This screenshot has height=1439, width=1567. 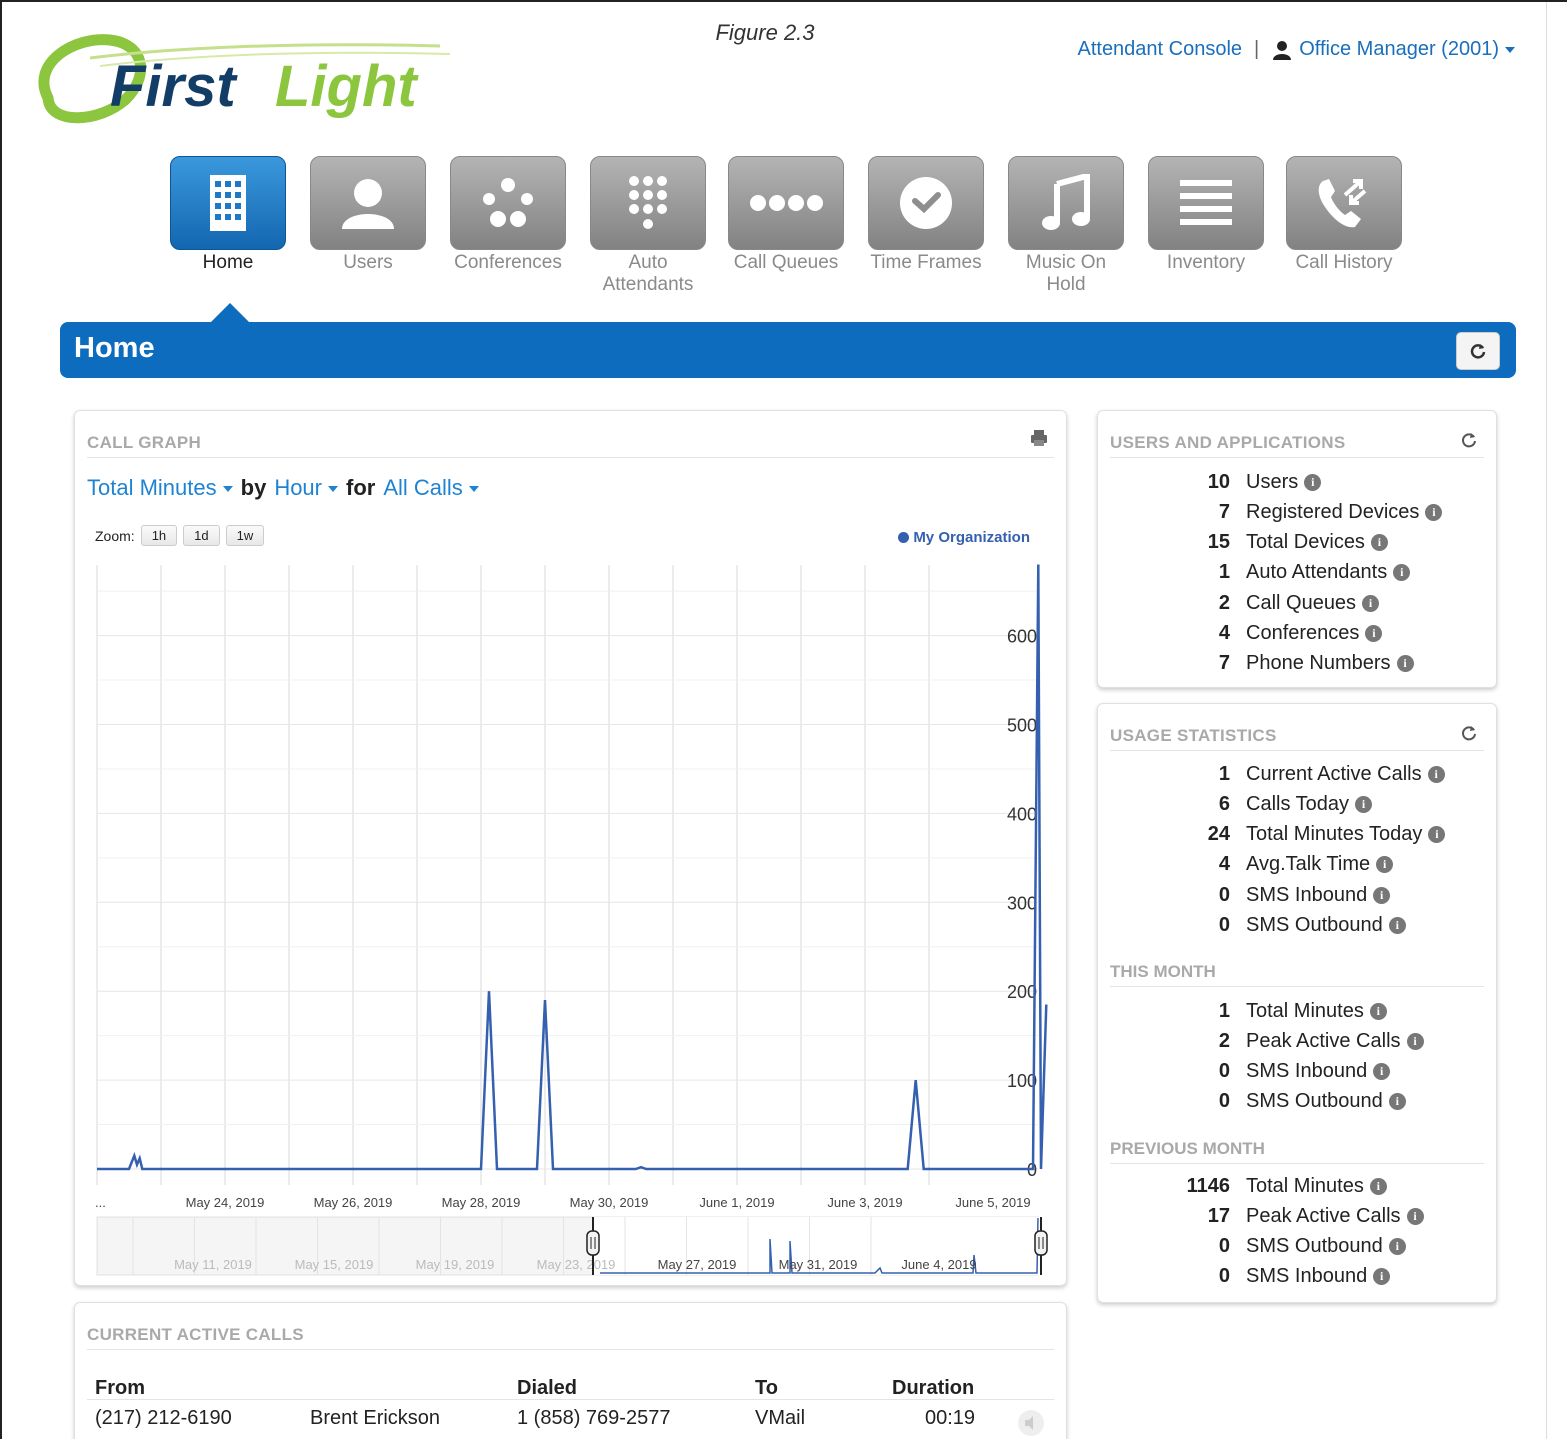 I want to click on nav-inventory: Inventory, so click(x=1206, y=215).